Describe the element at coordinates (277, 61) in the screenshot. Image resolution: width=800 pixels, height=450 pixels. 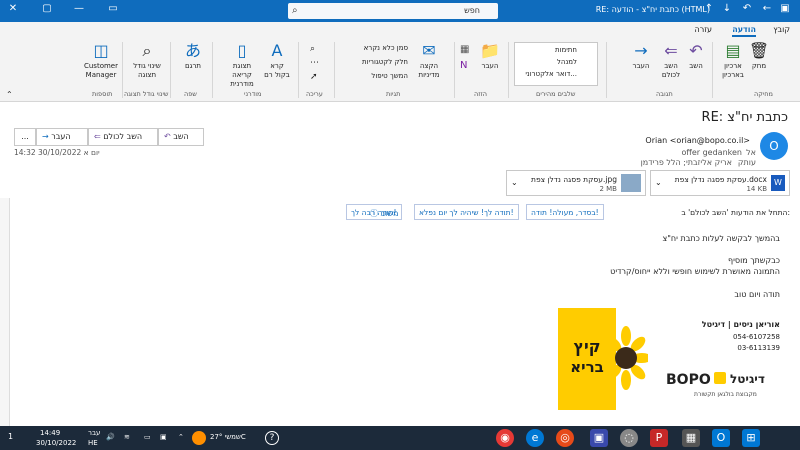
I see `read-aloud-button: A קרא בקול רם` at that location.